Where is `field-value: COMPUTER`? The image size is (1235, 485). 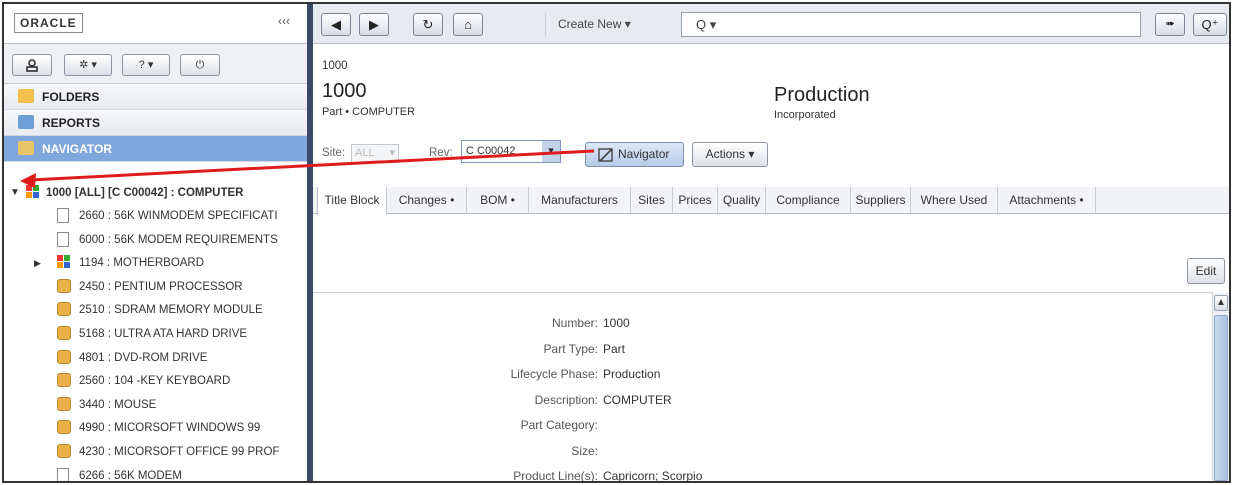
field-value: COMPUTER is located at coordinates (637, 399).